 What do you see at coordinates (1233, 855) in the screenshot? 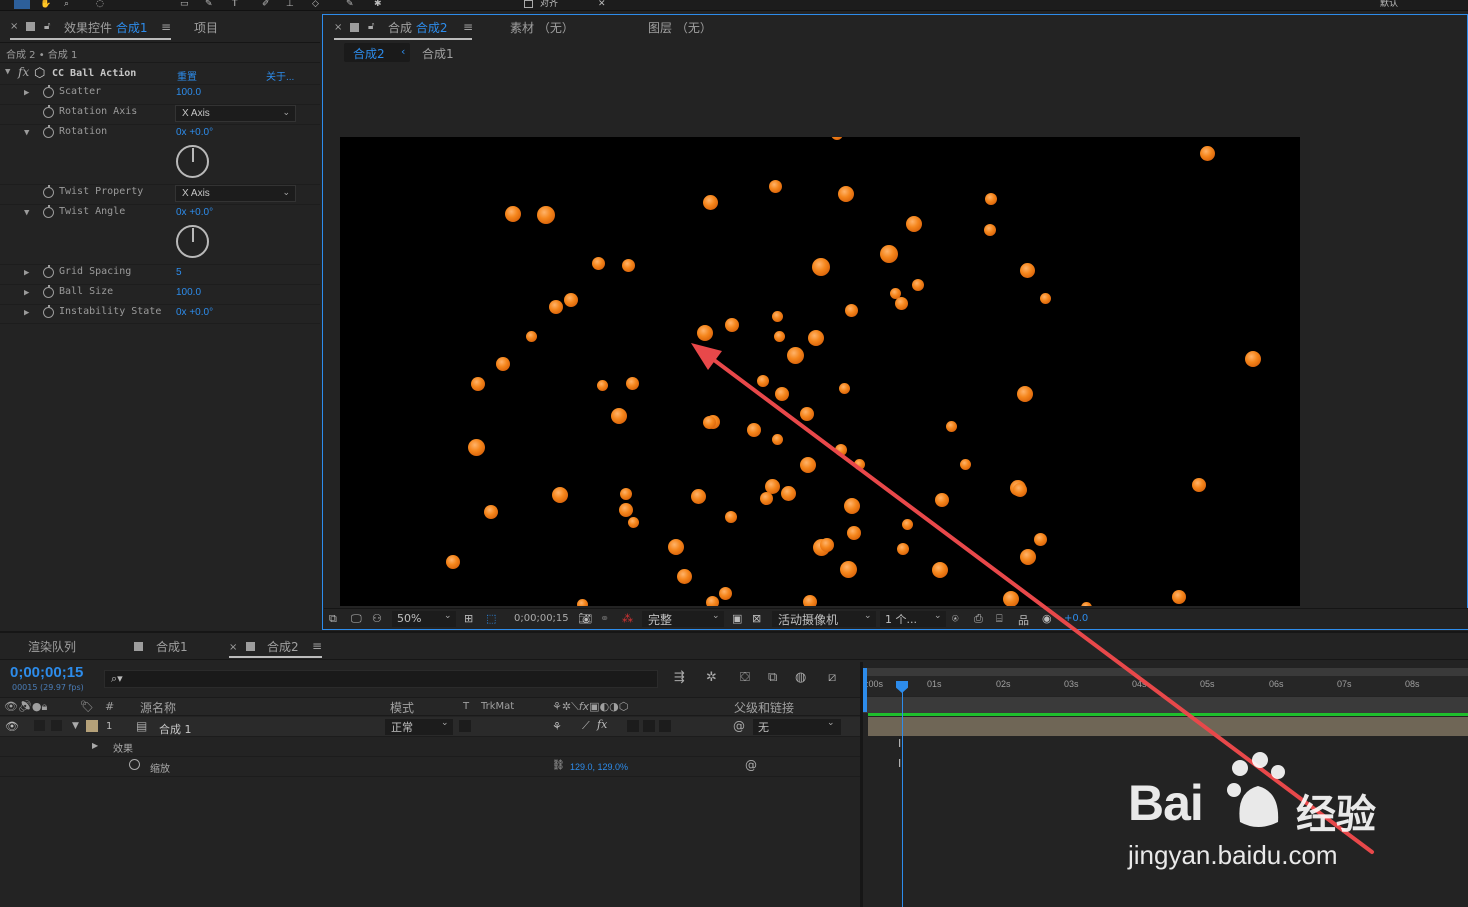
I see `watermark-url: jingyan.baidu.com` at bounding box center [1233, 855].